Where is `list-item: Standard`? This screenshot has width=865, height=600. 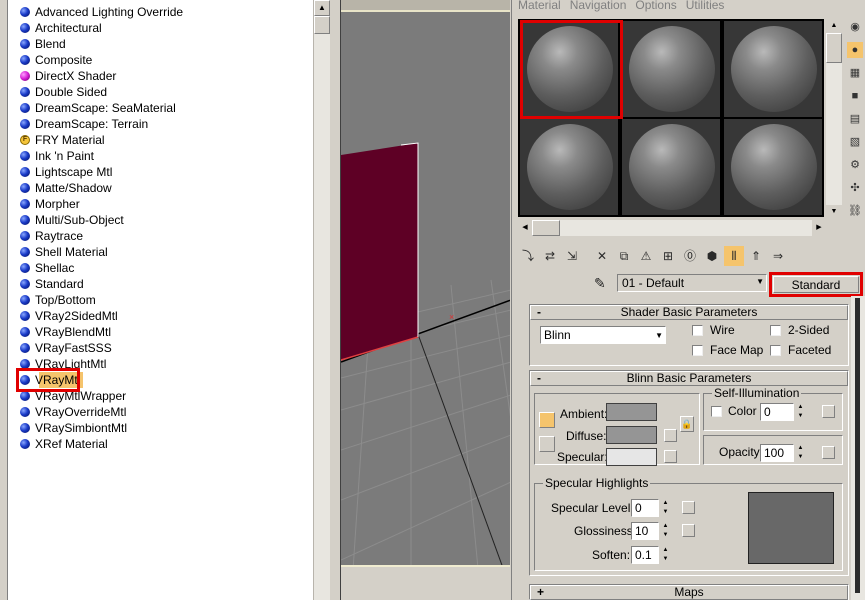
list-item: Standard is located at coordinates (52, 284).